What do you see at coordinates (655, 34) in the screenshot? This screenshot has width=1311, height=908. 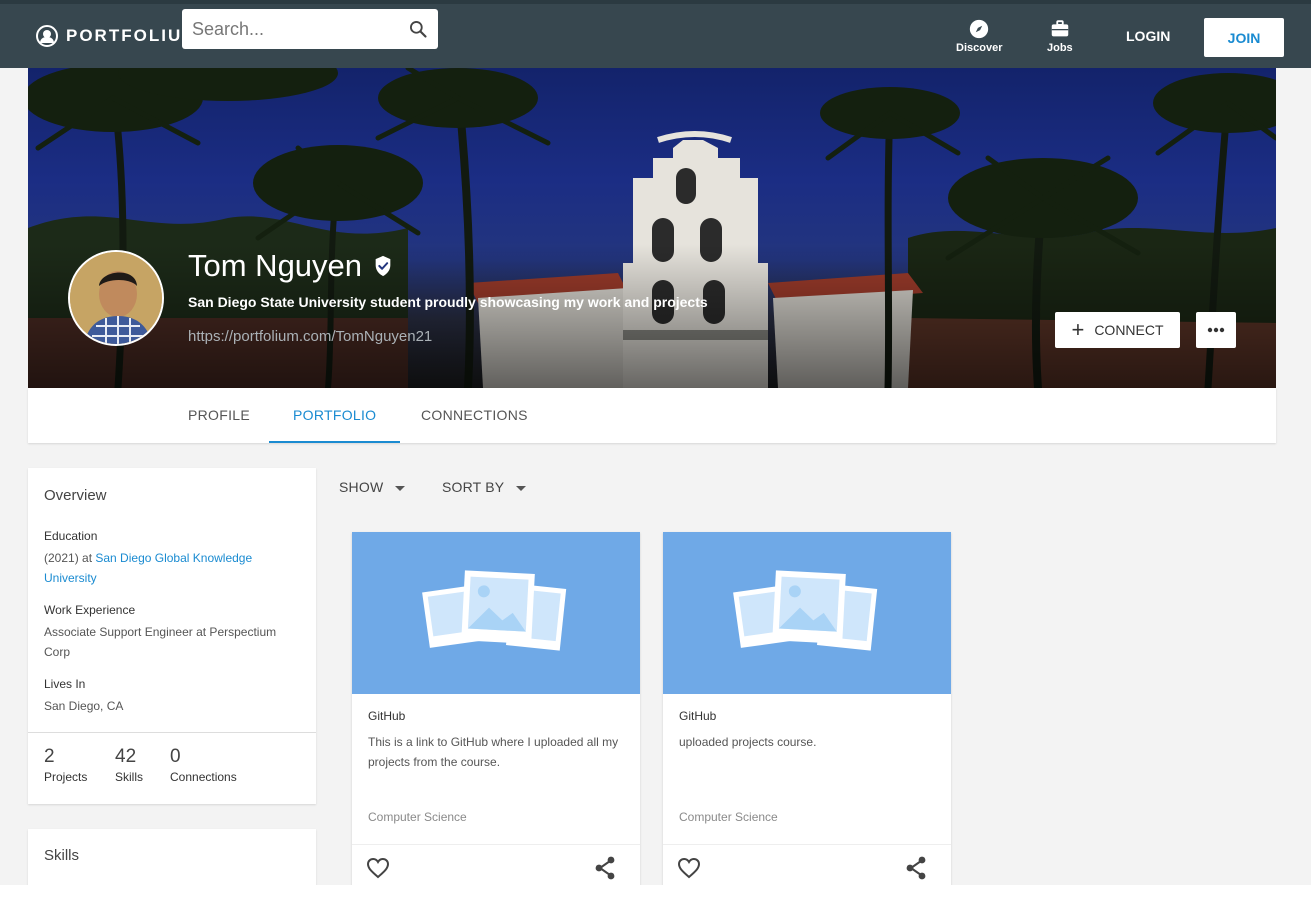 I see `top-navigation-bar: PORTFOLIUM Discover Jobs LOGIN JOIN` at bounding box center [655, 34].